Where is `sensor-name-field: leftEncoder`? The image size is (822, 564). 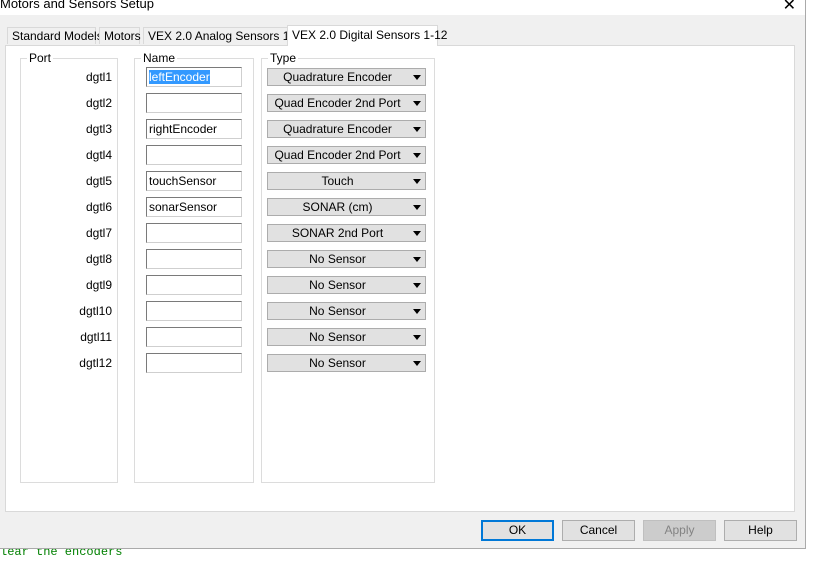
sensor-name-field: leftEncoder is located at coordinates (194, 77).